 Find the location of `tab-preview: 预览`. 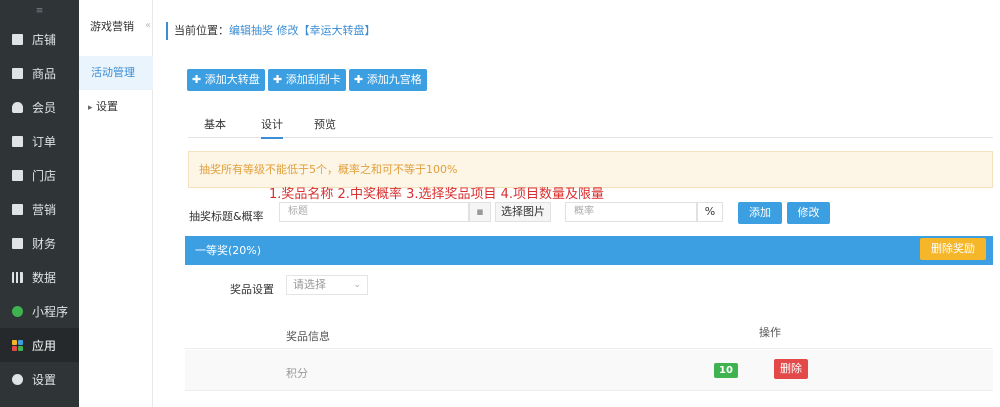

tab-preview: 预览 is located at coordinates (325, 124).